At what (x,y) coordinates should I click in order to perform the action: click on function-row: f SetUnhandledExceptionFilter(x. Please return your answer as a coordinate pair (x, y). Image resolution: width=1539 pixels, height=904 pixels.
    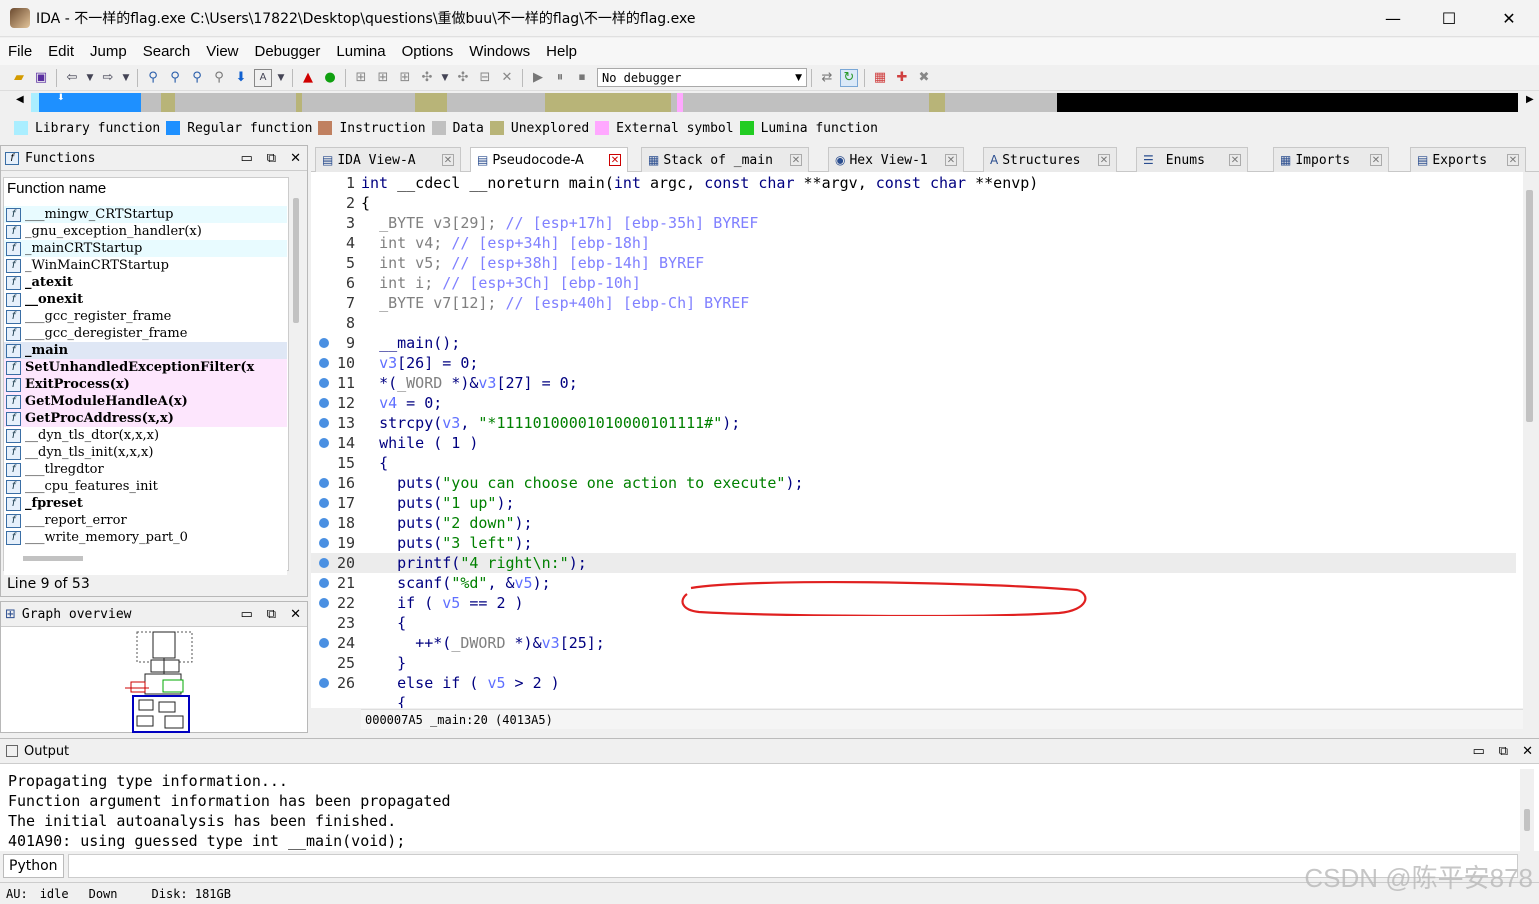
    Looking at the image, I should click on (145, 367).